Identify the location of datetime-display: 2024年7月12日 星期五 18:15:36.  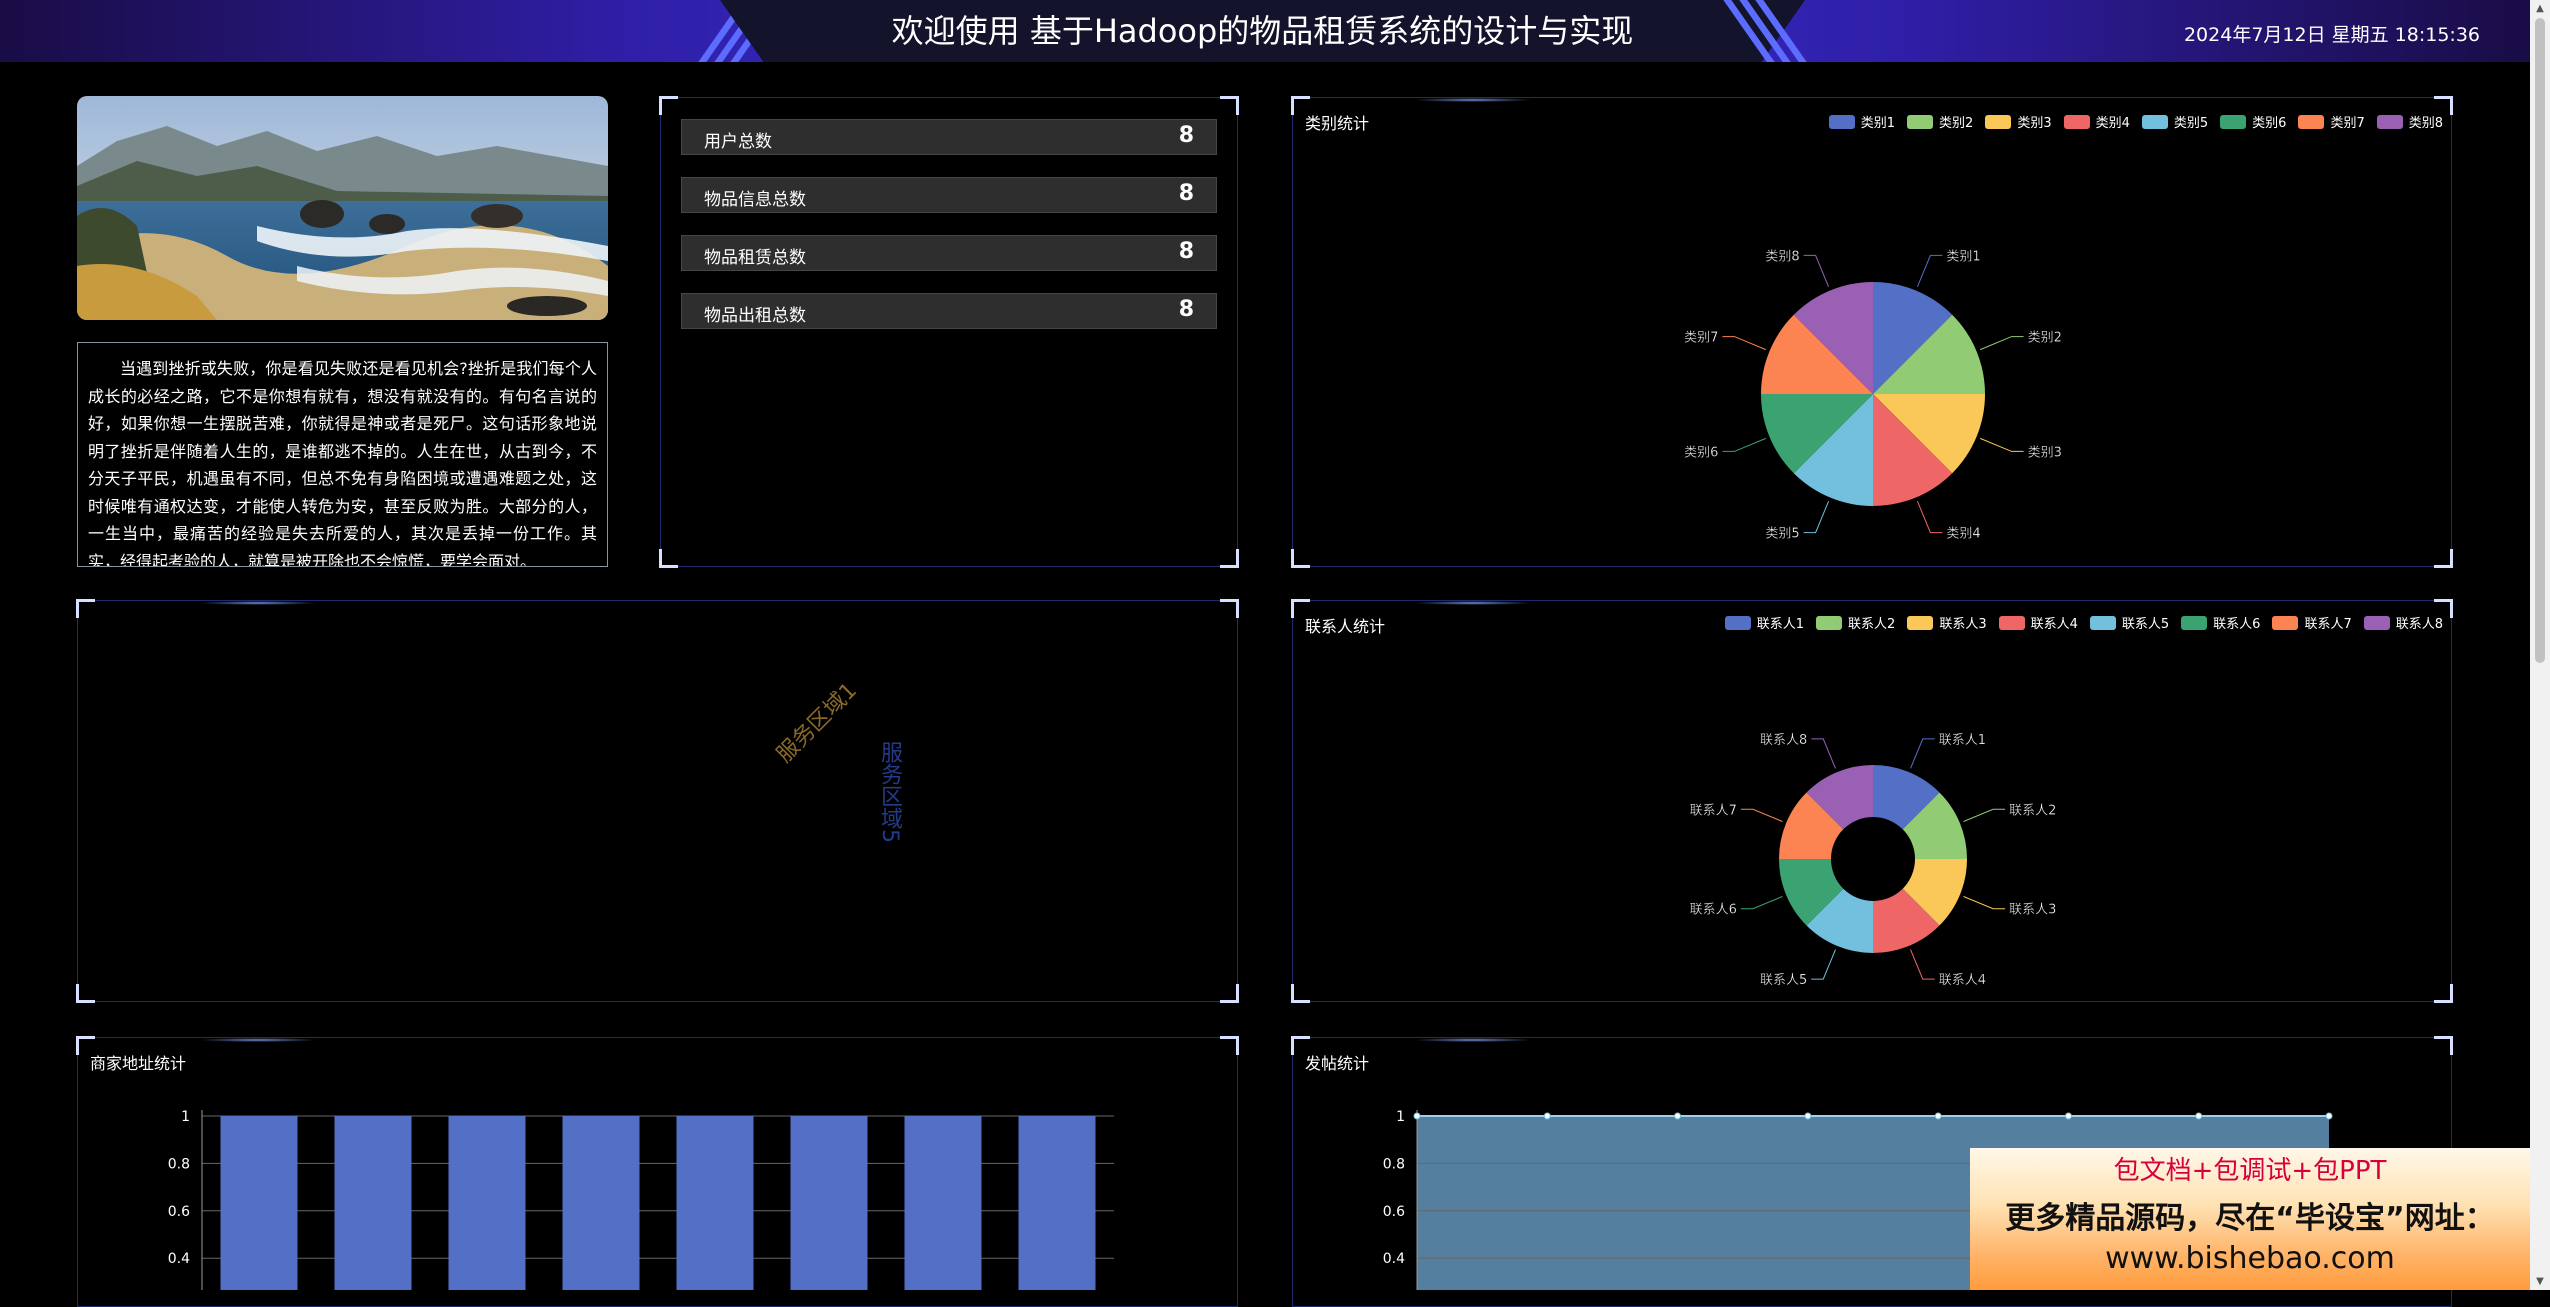
(2331, 35).